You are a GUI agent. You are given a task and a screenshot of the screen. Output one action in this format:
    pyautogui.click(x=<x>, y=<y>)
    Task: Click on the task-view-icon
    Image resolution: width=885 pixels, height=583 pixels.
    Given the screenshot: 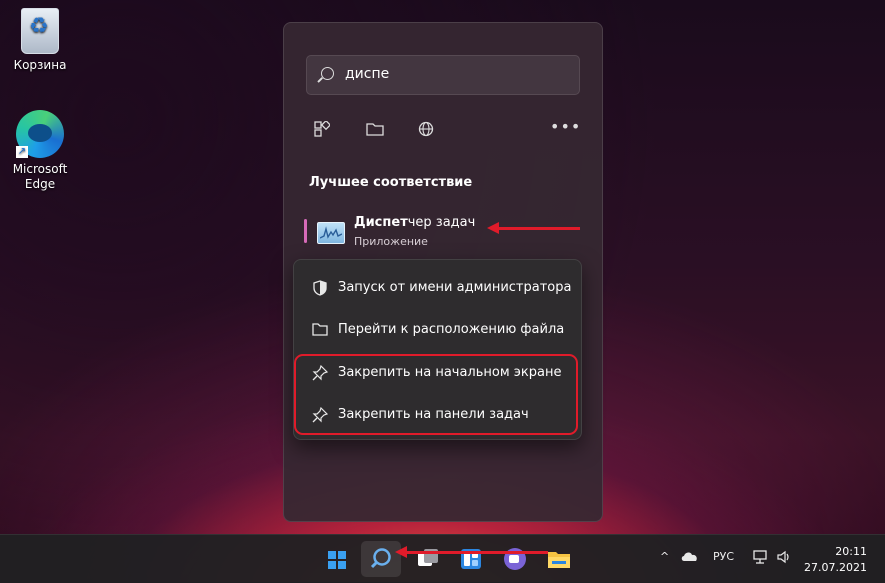 What is the action you would take?
    pyautogui.click(x=428, y=557)
    